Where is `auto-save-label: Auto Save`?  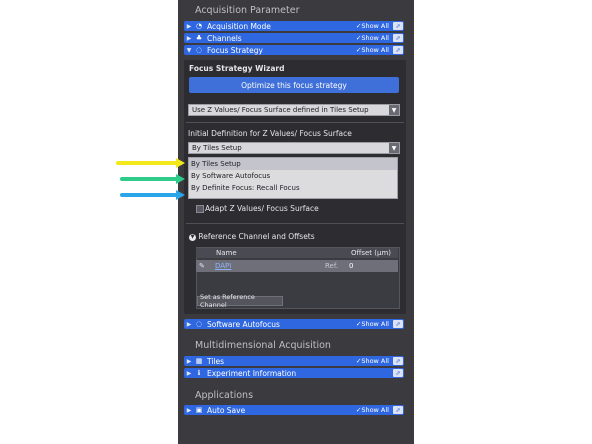
auto-save-label: Auto Save is located at coordinates (226, 410).